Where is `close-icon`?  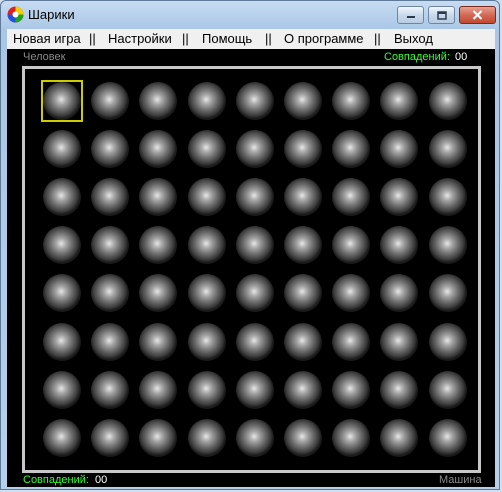 close-icon is located at coordinates (477, 15).